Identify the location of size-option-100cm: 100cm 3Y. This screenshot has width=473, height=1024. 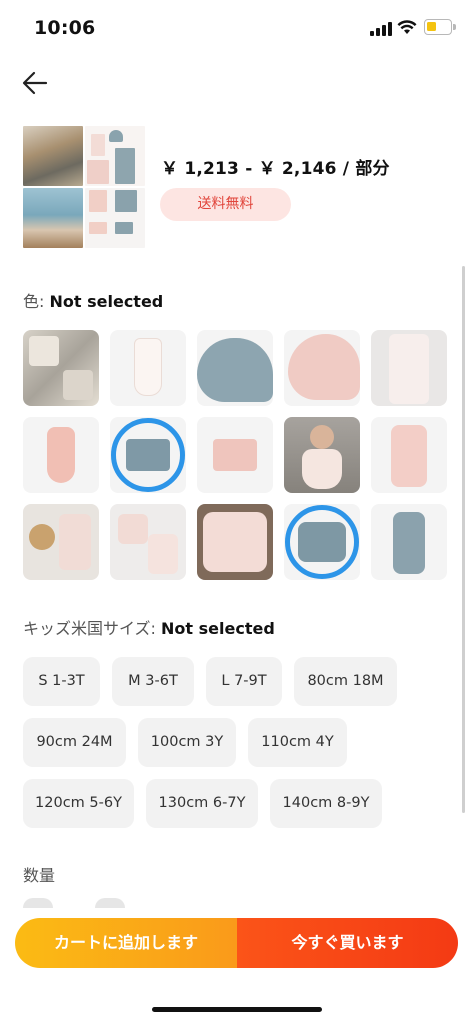
(187, 742).